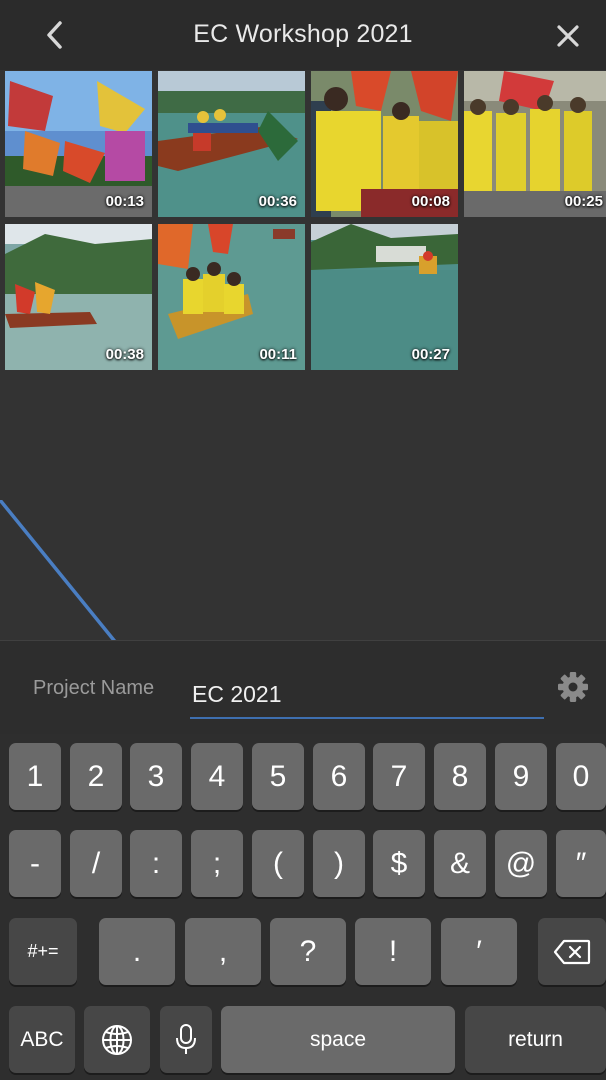  Describe the element at coordinates (367, 695) in the screenshot. I see `project-name-input` at that location.